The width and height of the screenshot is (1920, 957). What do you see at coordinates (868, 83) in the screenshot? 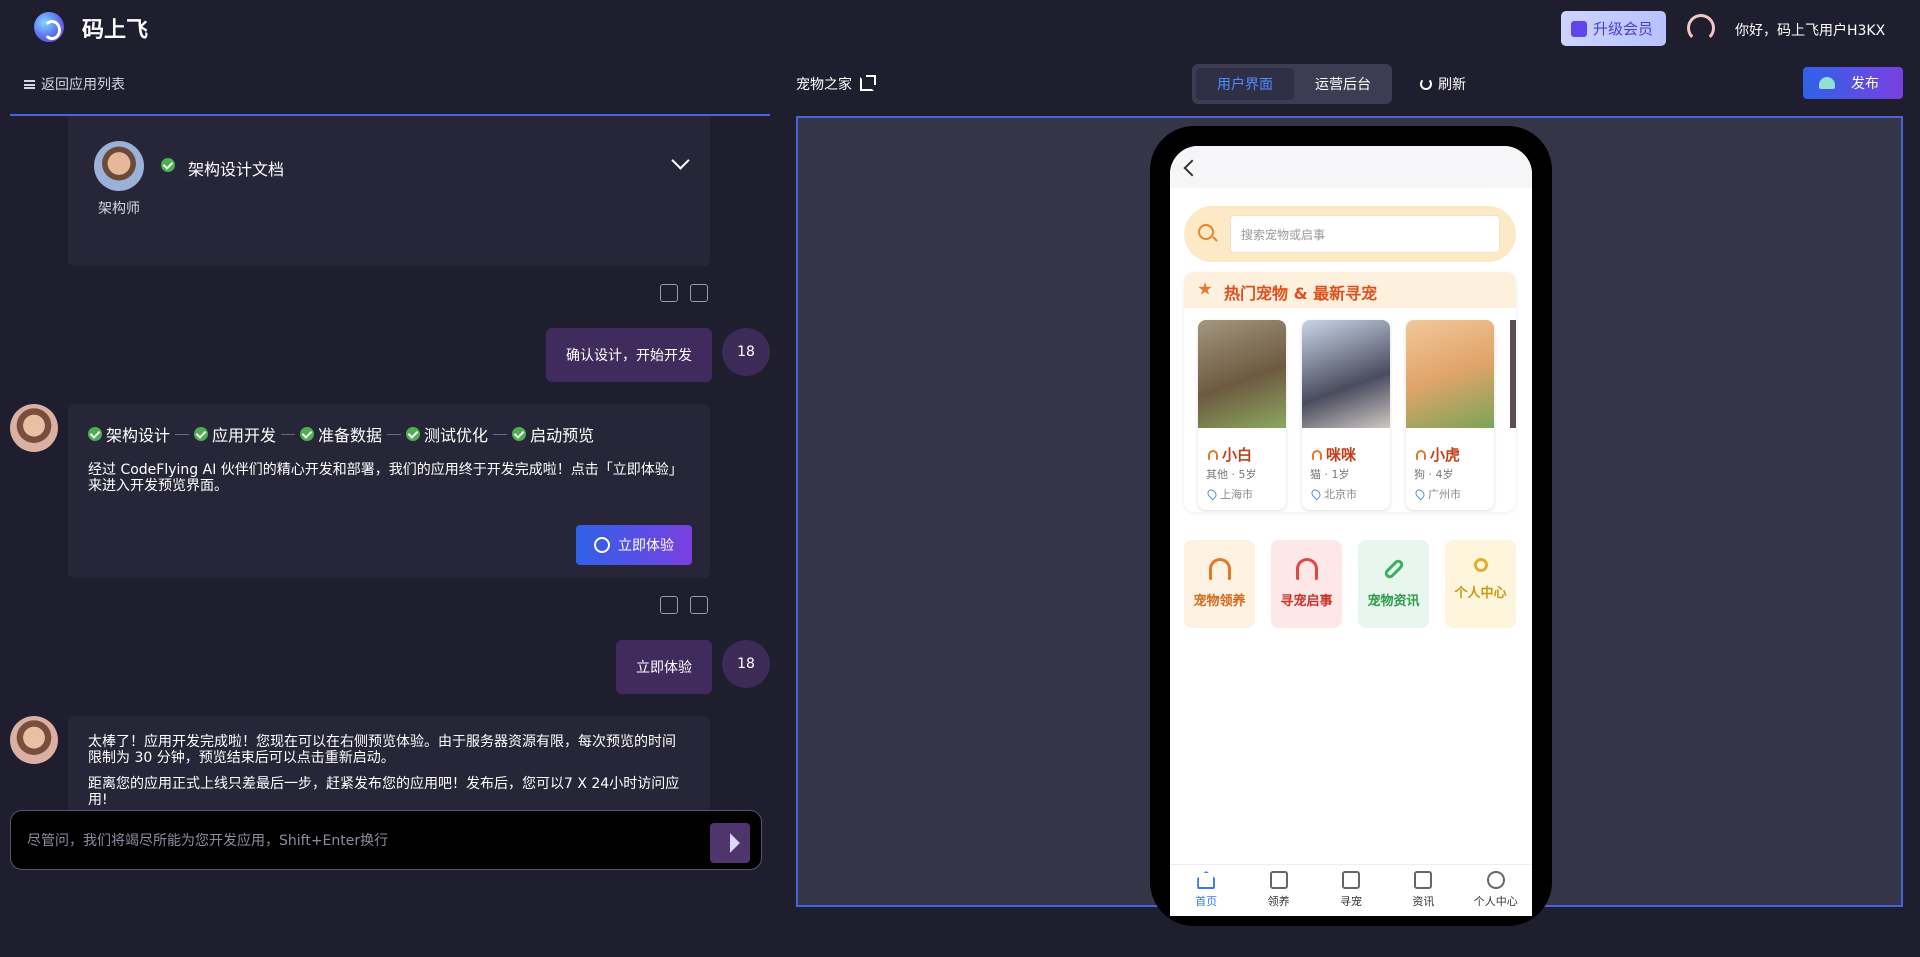
I see `share-icon` at bounding box center [868, 83].